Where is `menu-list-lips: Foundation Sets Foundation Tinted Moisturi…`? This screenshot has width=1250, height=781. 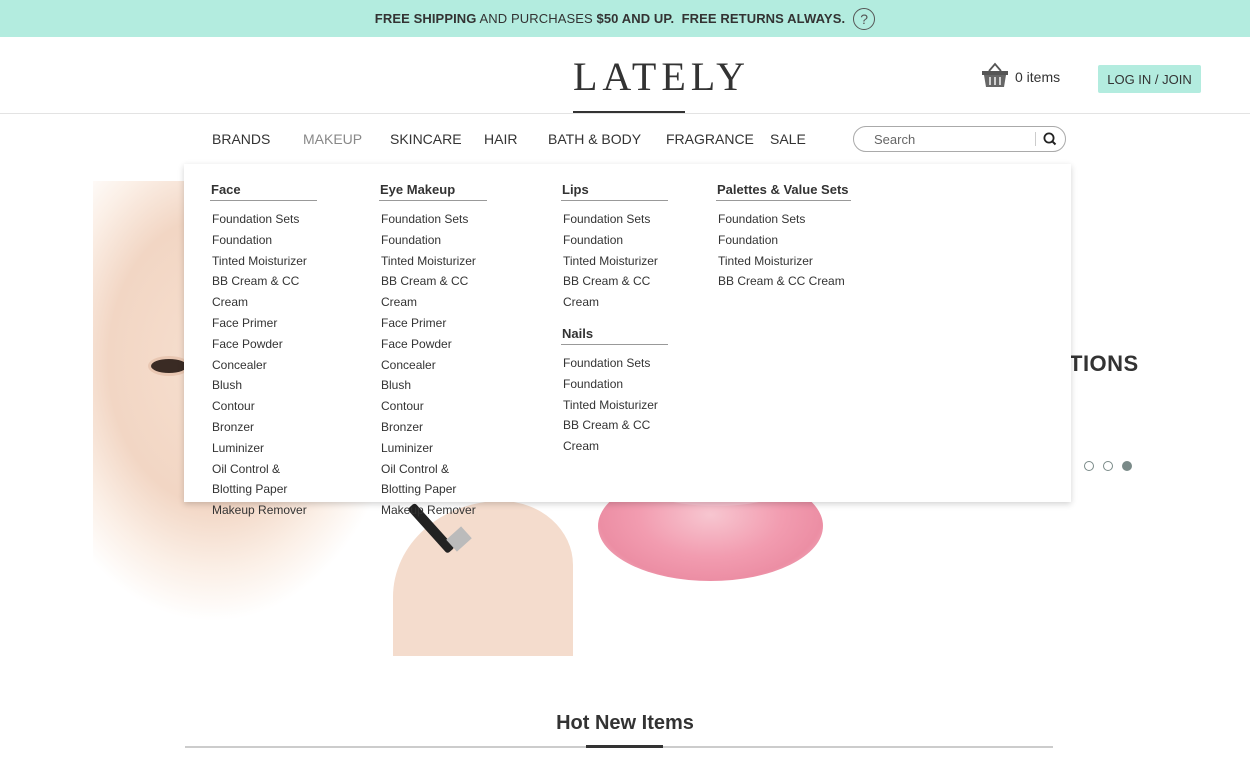
menu-list-lips: Foundation Sets Foundation Tinted Moisturi… is located at coordinates (614, 261).